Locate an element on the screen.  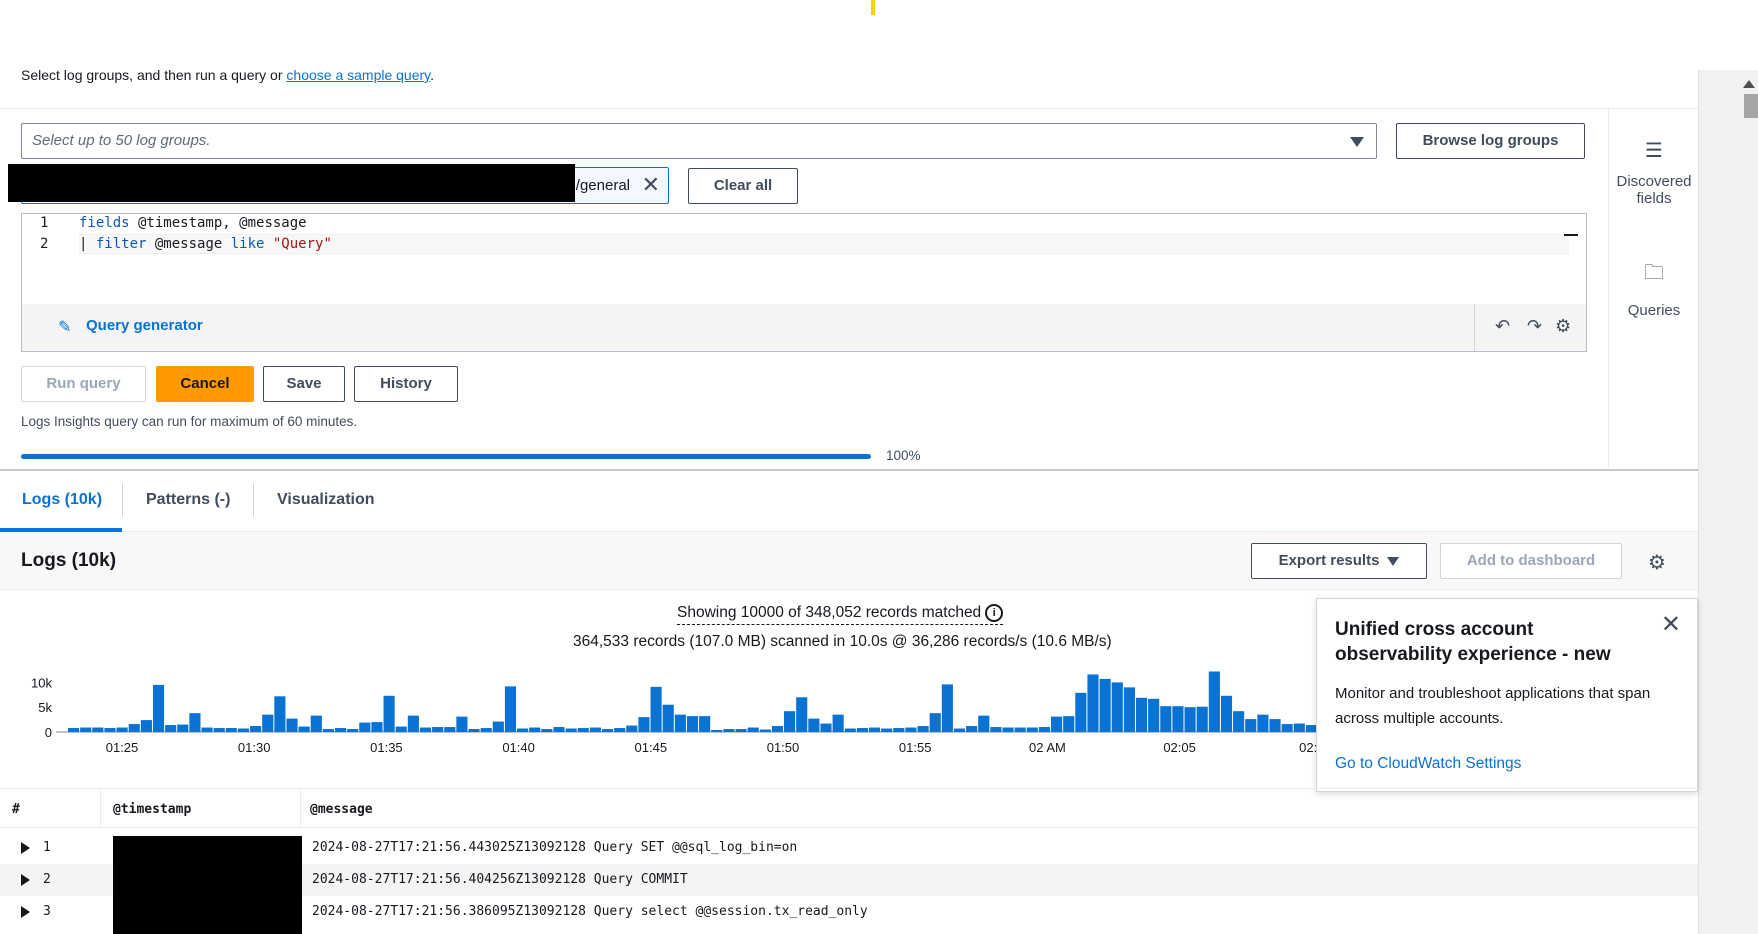
code-line-2: | filter @message like "Query" is located at coordinates (205, 244).